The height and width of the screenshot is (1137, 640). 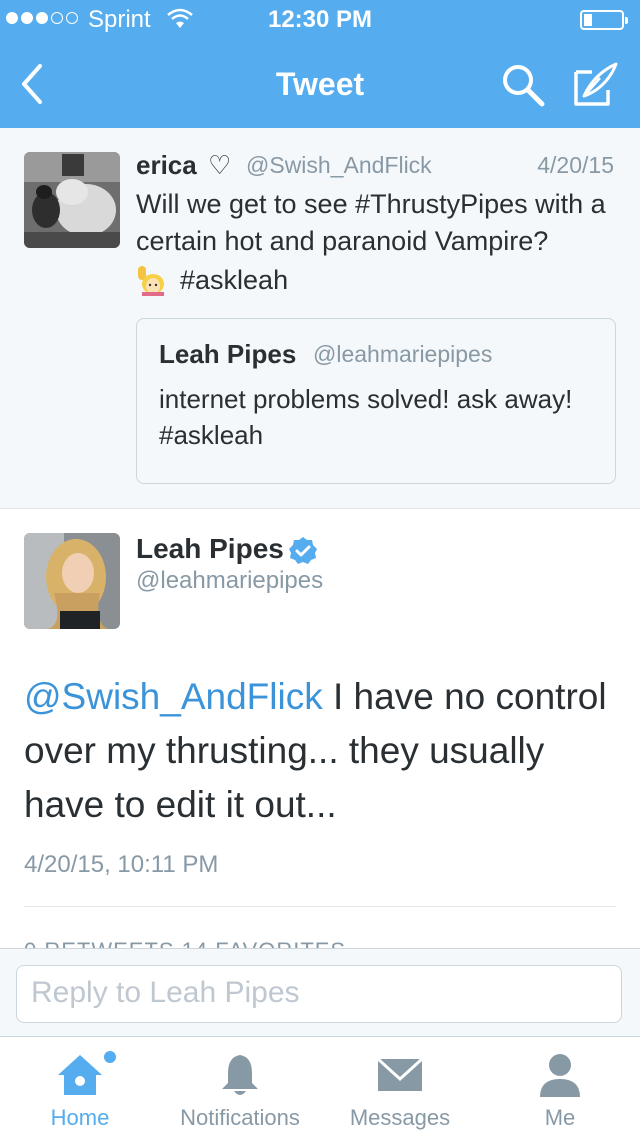 I want to click on status-bar: Sprint 12:30 PM, so click(x=320, y=20).